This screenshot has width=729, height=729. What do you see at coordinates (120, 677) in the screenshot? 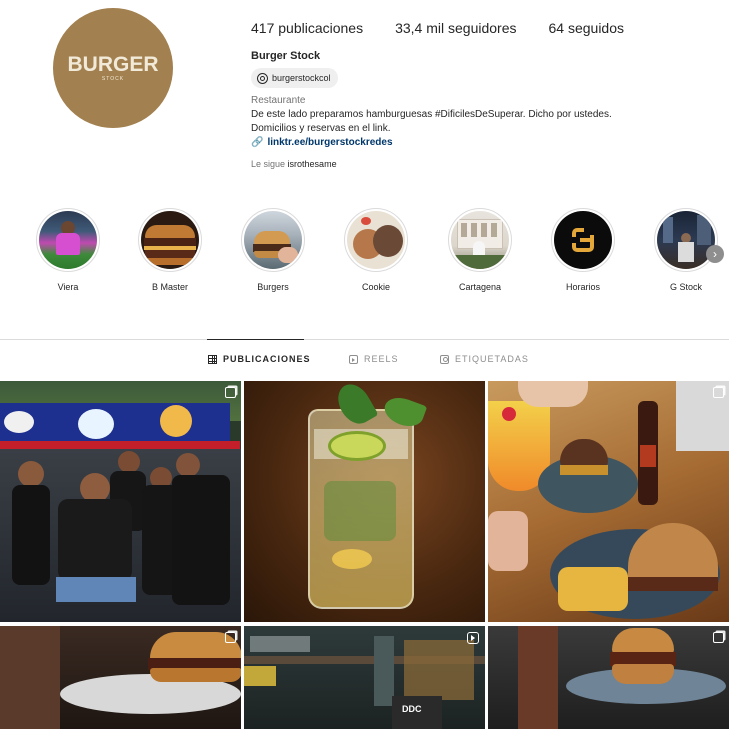
I see `post-burger-on-plate` at bounding box center [120, 677].